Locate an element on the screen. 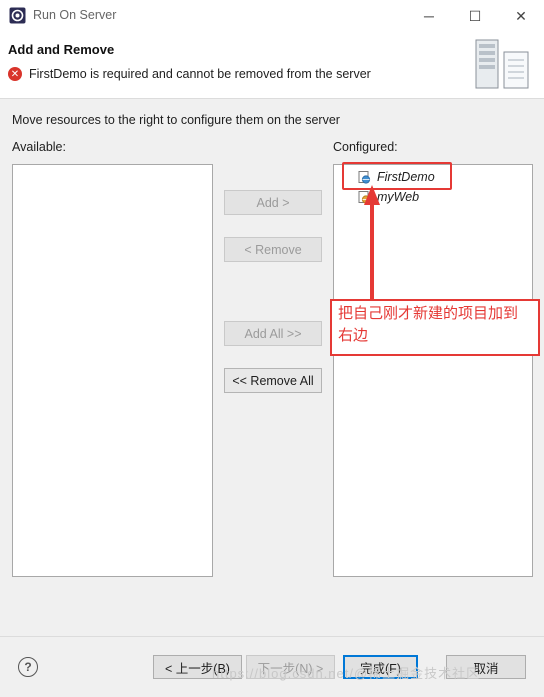  remove-all-button: << Remove All is located at coordinates (273, 380).